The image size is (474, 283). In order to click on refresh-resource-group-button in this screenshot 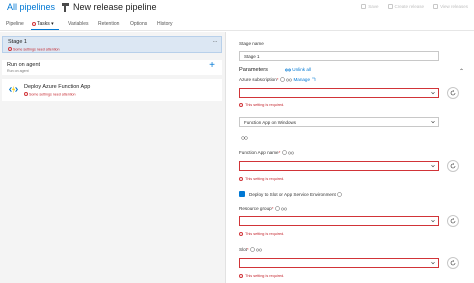, I will do `click(453, 221)`.